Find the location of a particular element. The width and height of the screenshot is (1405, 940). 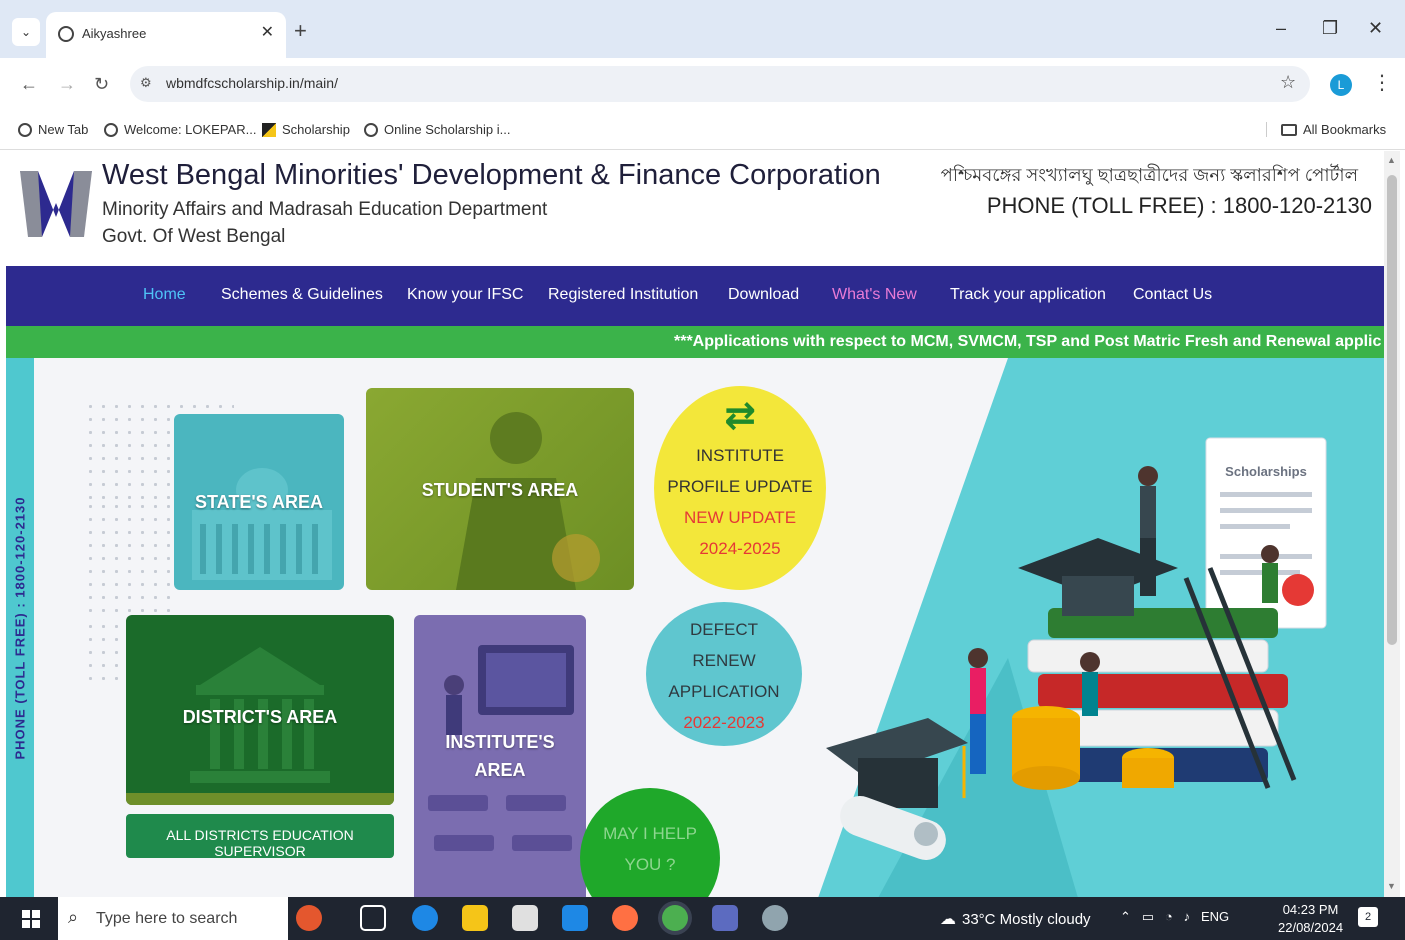

system-tray: ⌃ ▭ ◔ ♪ ENG is located at coordinates (1174, 917).